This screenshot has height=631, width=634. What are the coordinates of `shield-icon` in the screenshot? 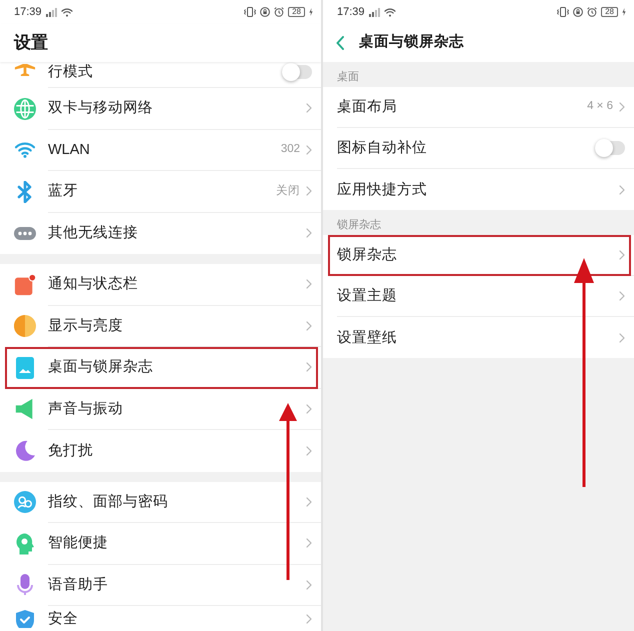 It's located at (25, 619).